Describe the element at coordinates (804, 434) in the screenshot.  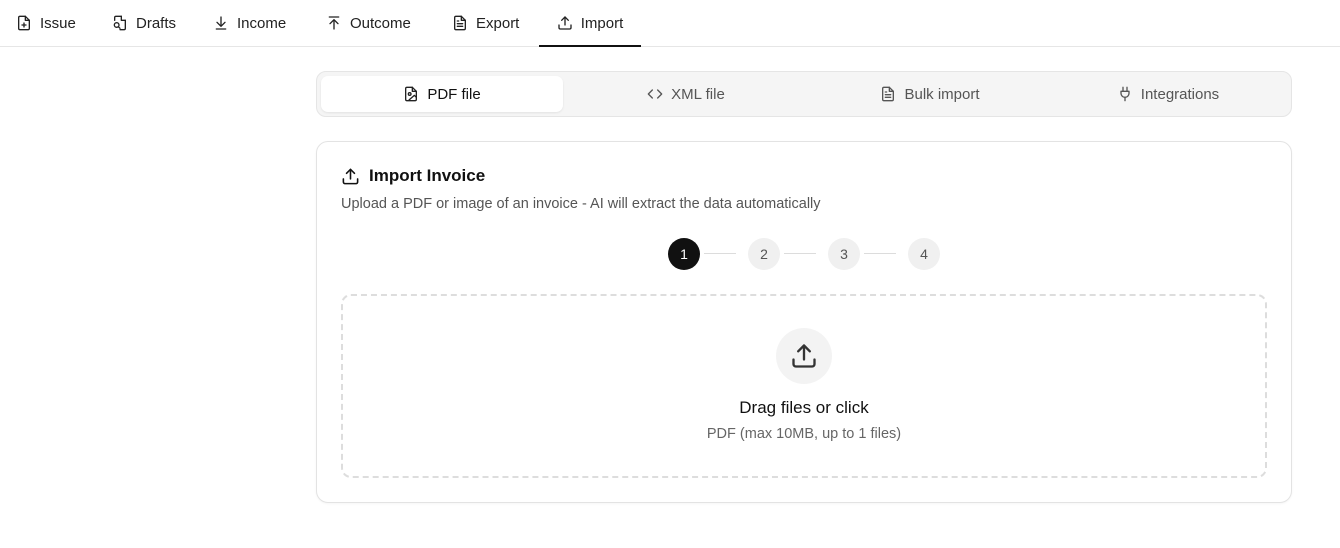
I see `dropzone-hint: PDF (max 10MB, up to 1 files)` at that location.